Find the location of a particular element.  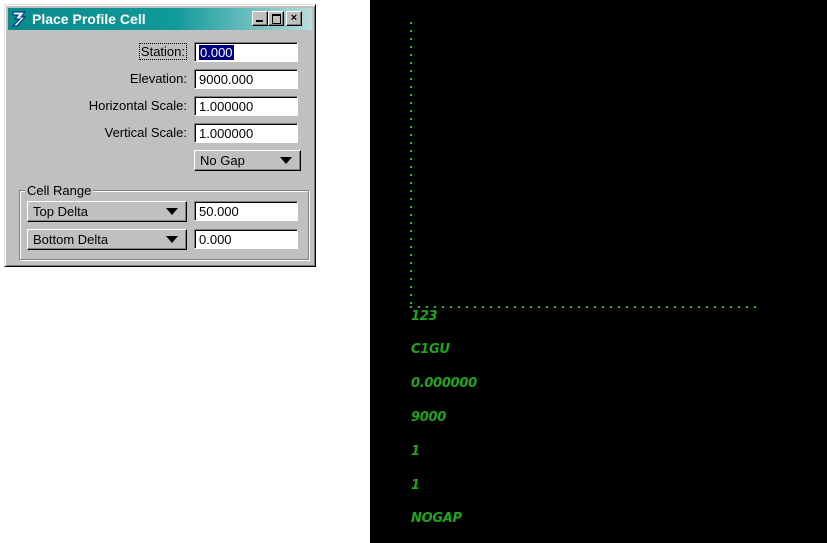

vertical-scale-label: Vertical Scale: is located at coordinates (145, 132).